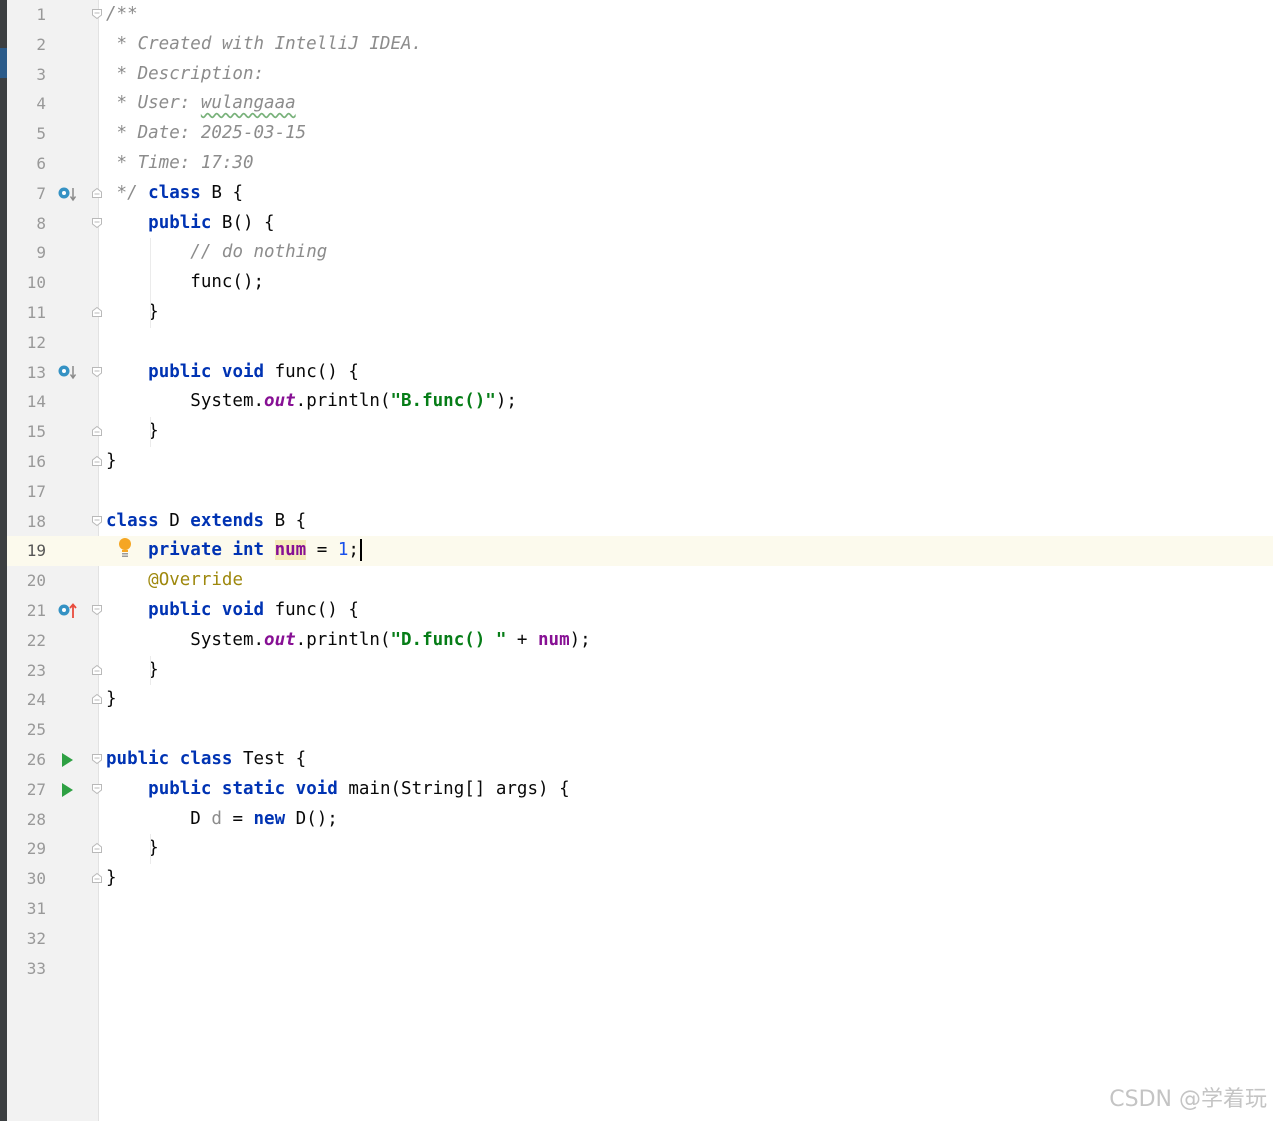 The width and height of the screenshot is (1273, 1121). Describe the element at coordinates (174, 194) in the screenshot. I see `code-text: */ class B {` at that location.